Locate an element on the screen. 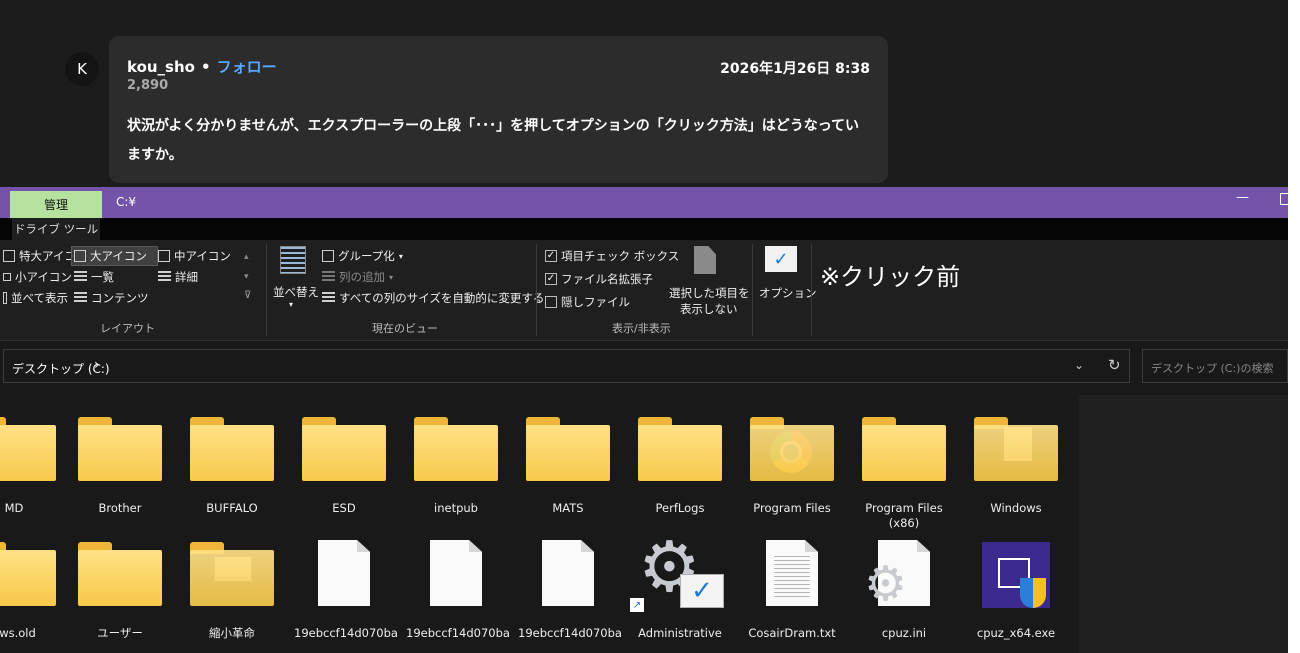  contextual-tab-bar: ドライブ ツール is located at coordinates (644, 229).